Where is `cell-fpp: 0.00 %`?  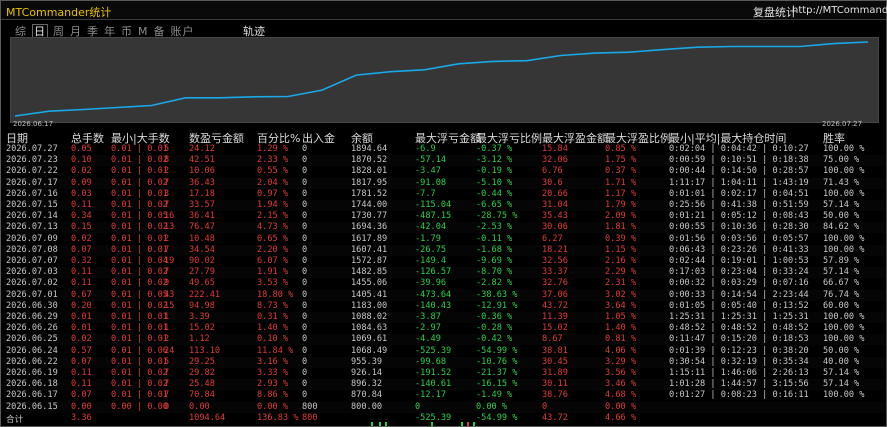 cell-fpp: 0.00 % is located at coordinates (621, 406).